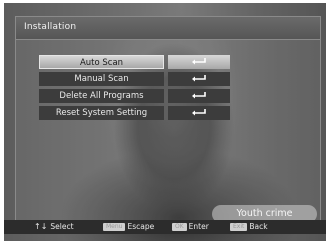 This screenshot has height=244, width=330. I want to click on help-enter: OK Enter, so click(190, 227).